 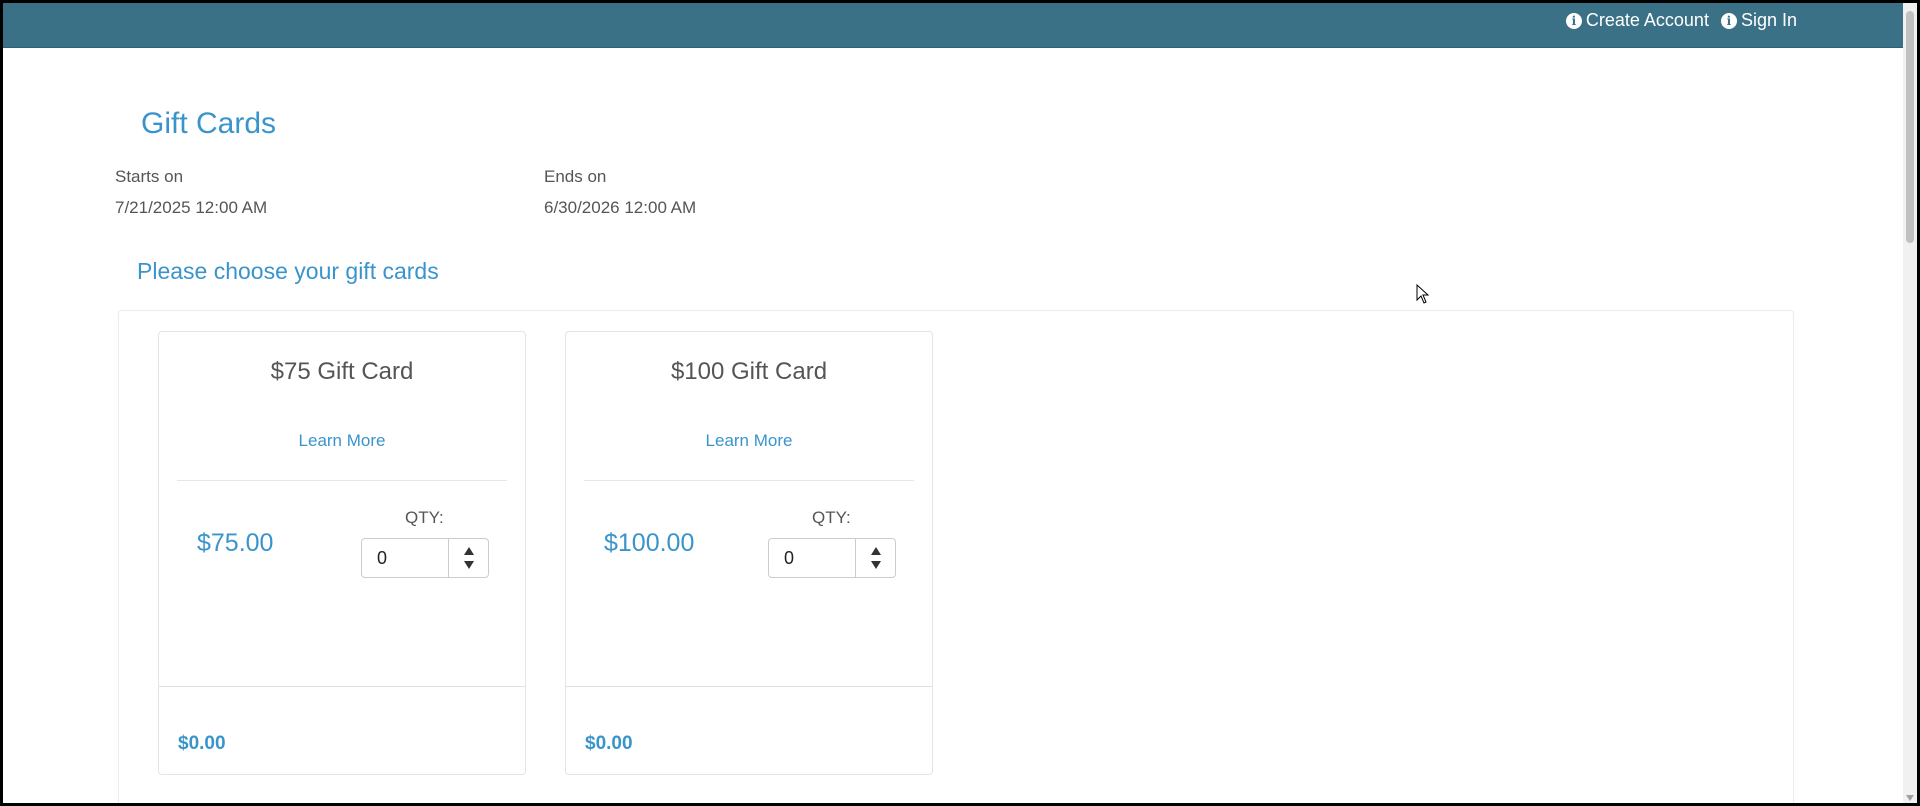 I want to click on mouse-cursor-icon, so click(x=1423, y=294).